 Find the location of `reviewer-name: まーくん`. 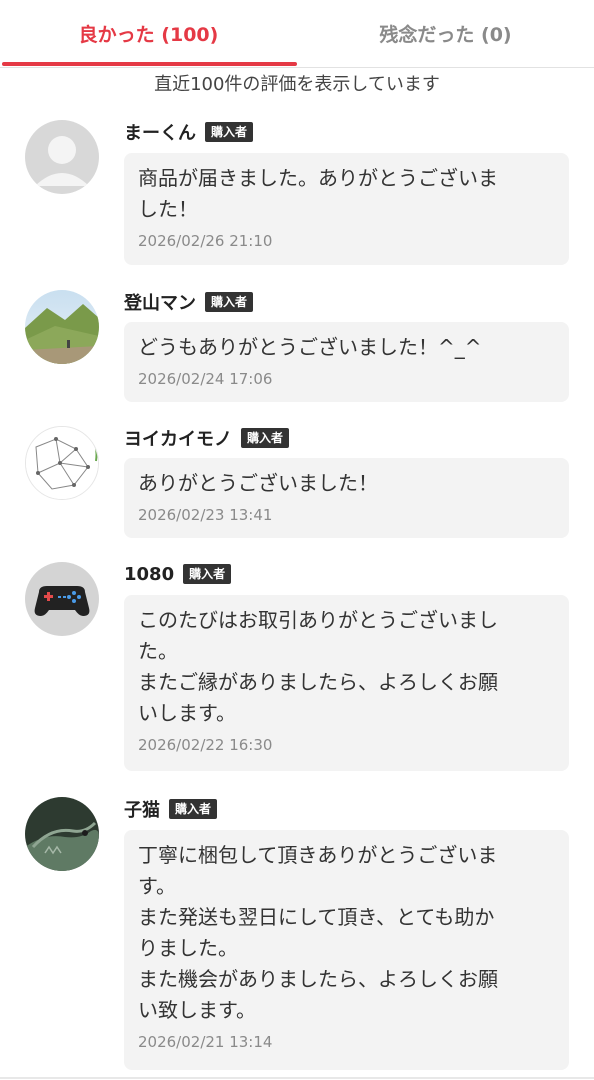

reviewer-name: まーくん is located at coordinates (160, 132).